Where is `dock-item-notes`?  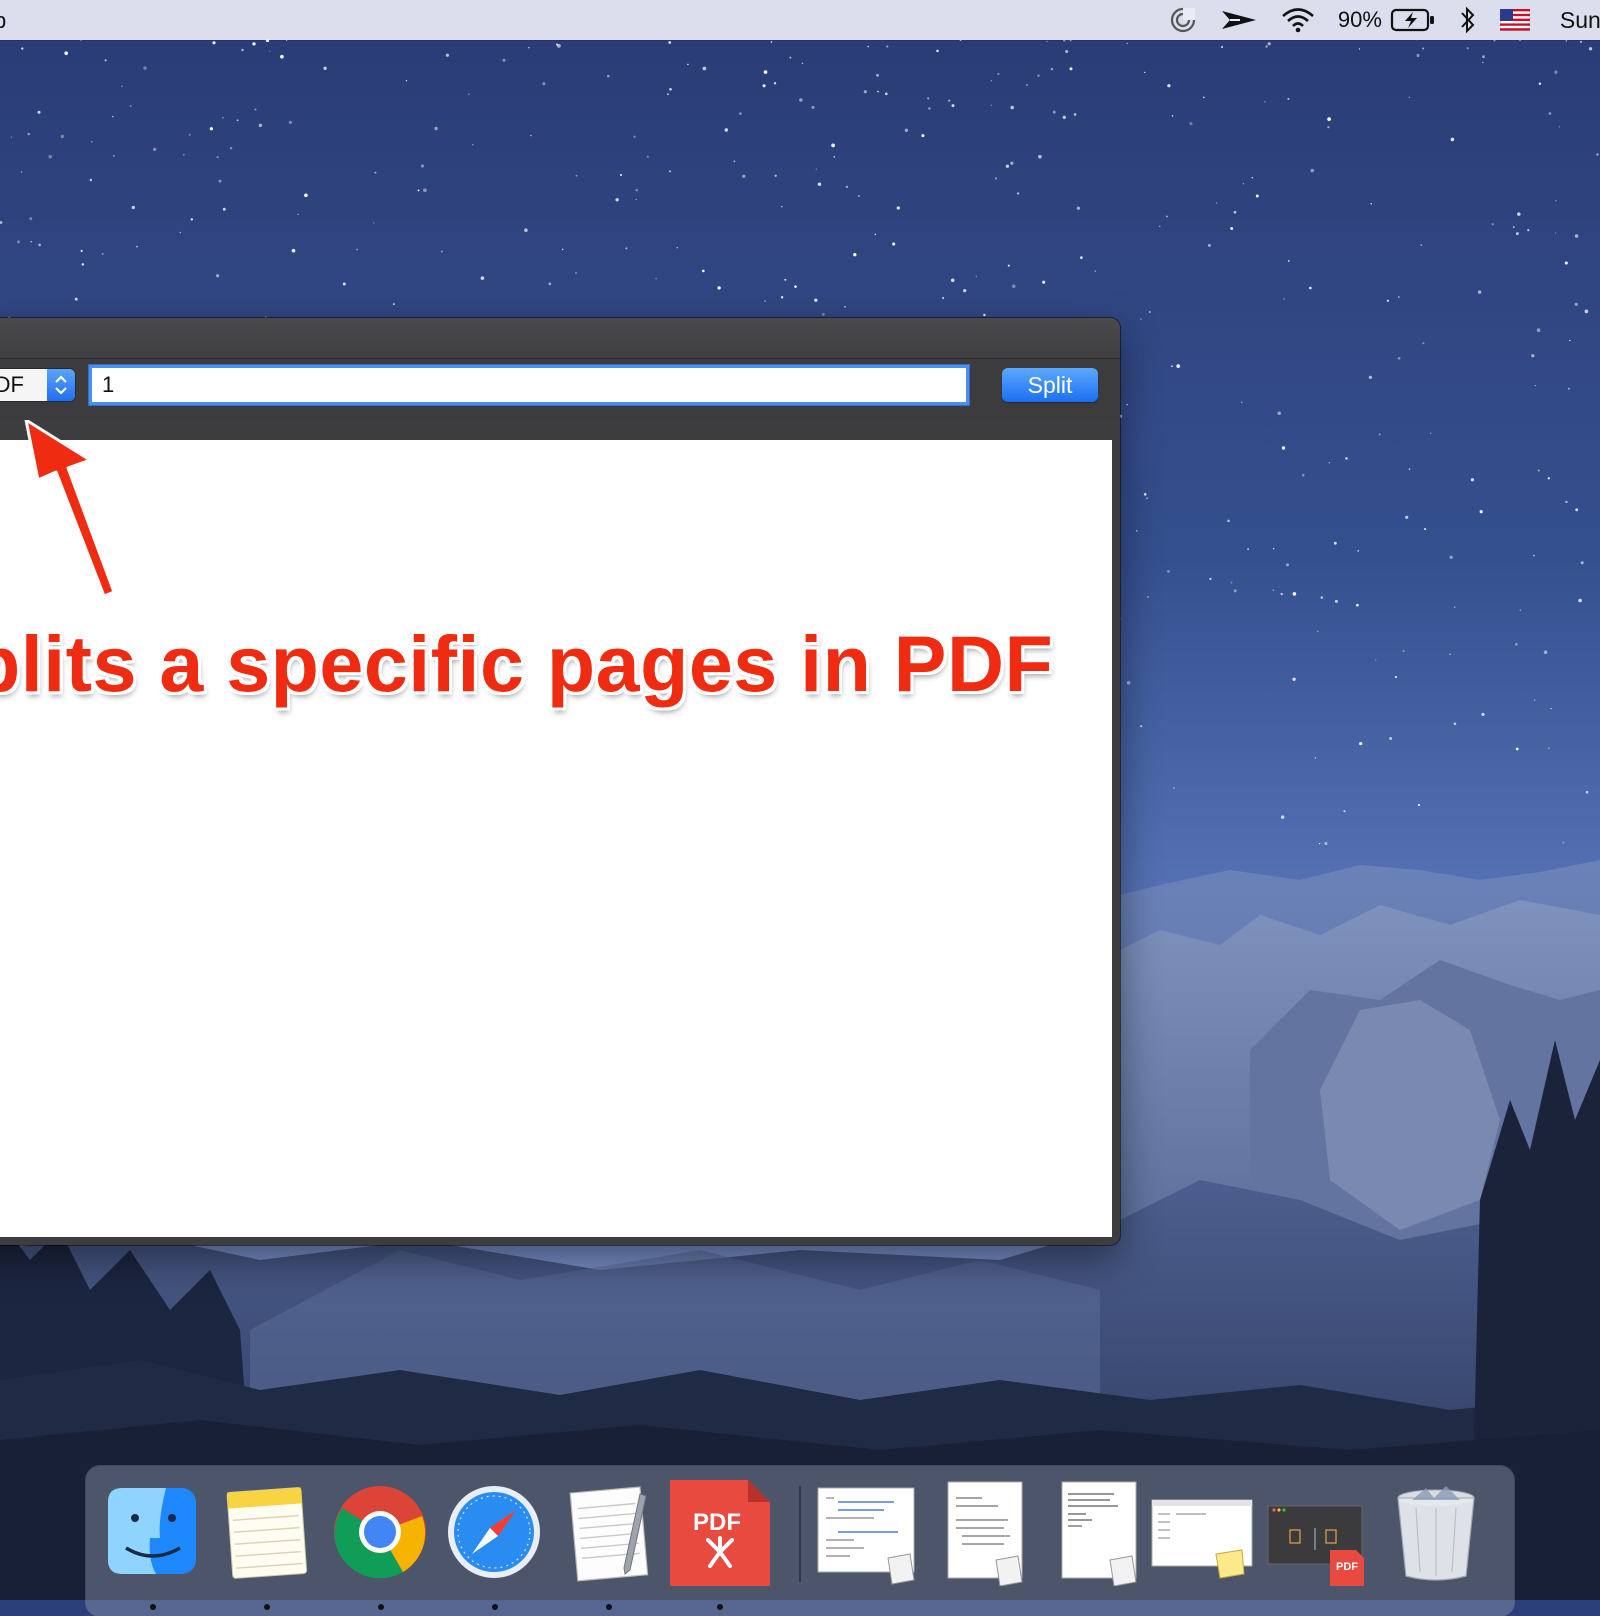 dock-item-notes is located at coordinates (266, 1545).